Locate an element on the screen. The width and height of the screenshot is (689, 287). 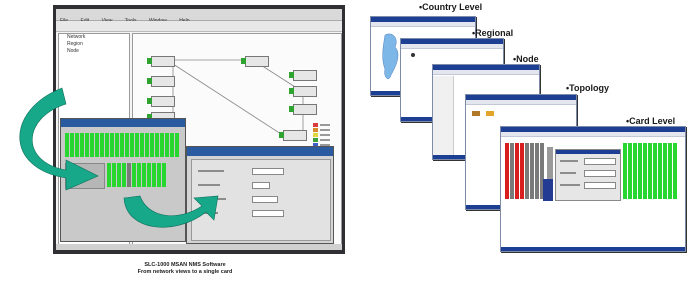
level-label: •Country Level is located at coordinates (451, 7).